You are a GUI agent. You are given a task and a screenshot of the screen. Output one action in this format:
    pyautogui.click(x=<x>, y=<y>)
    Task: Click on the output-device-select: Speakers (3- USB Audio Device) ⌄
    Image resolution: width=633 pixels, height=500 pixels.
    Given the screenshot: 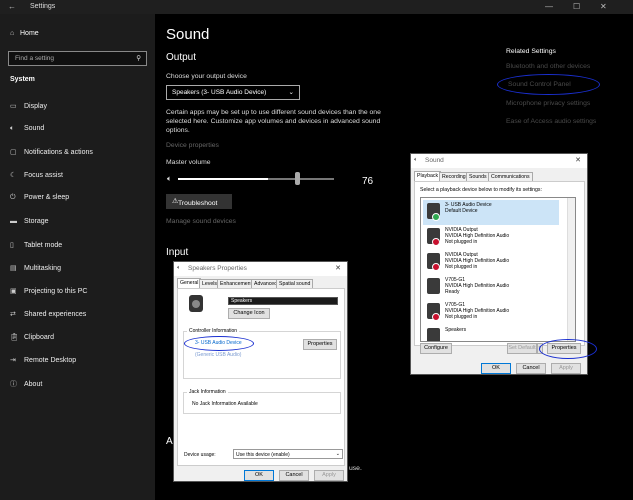 What is the action you would take?
    pyautogui.click(x=233, y=92)
    